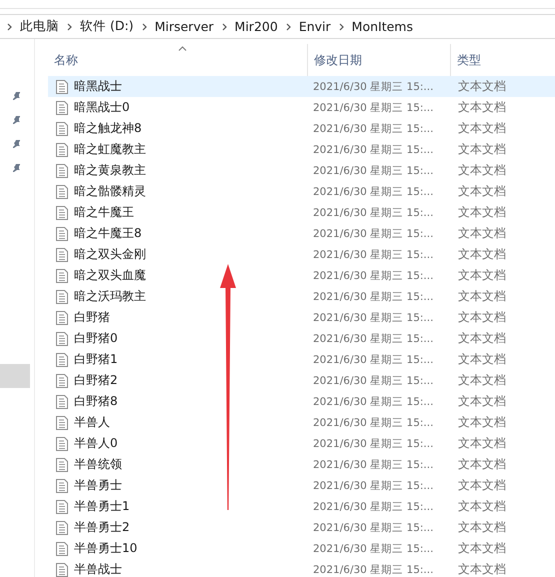 This screenshot has width=555, height=577. I want to click on file-row: 半兽统领 2021/6/30 星期三 15:... 文本文档, so click(301, 464).